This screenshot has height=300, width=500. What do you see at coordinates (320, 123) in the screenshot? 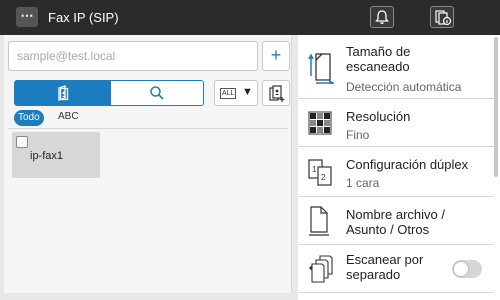
I see `resolution-icon` at bounding box center [320, 123].